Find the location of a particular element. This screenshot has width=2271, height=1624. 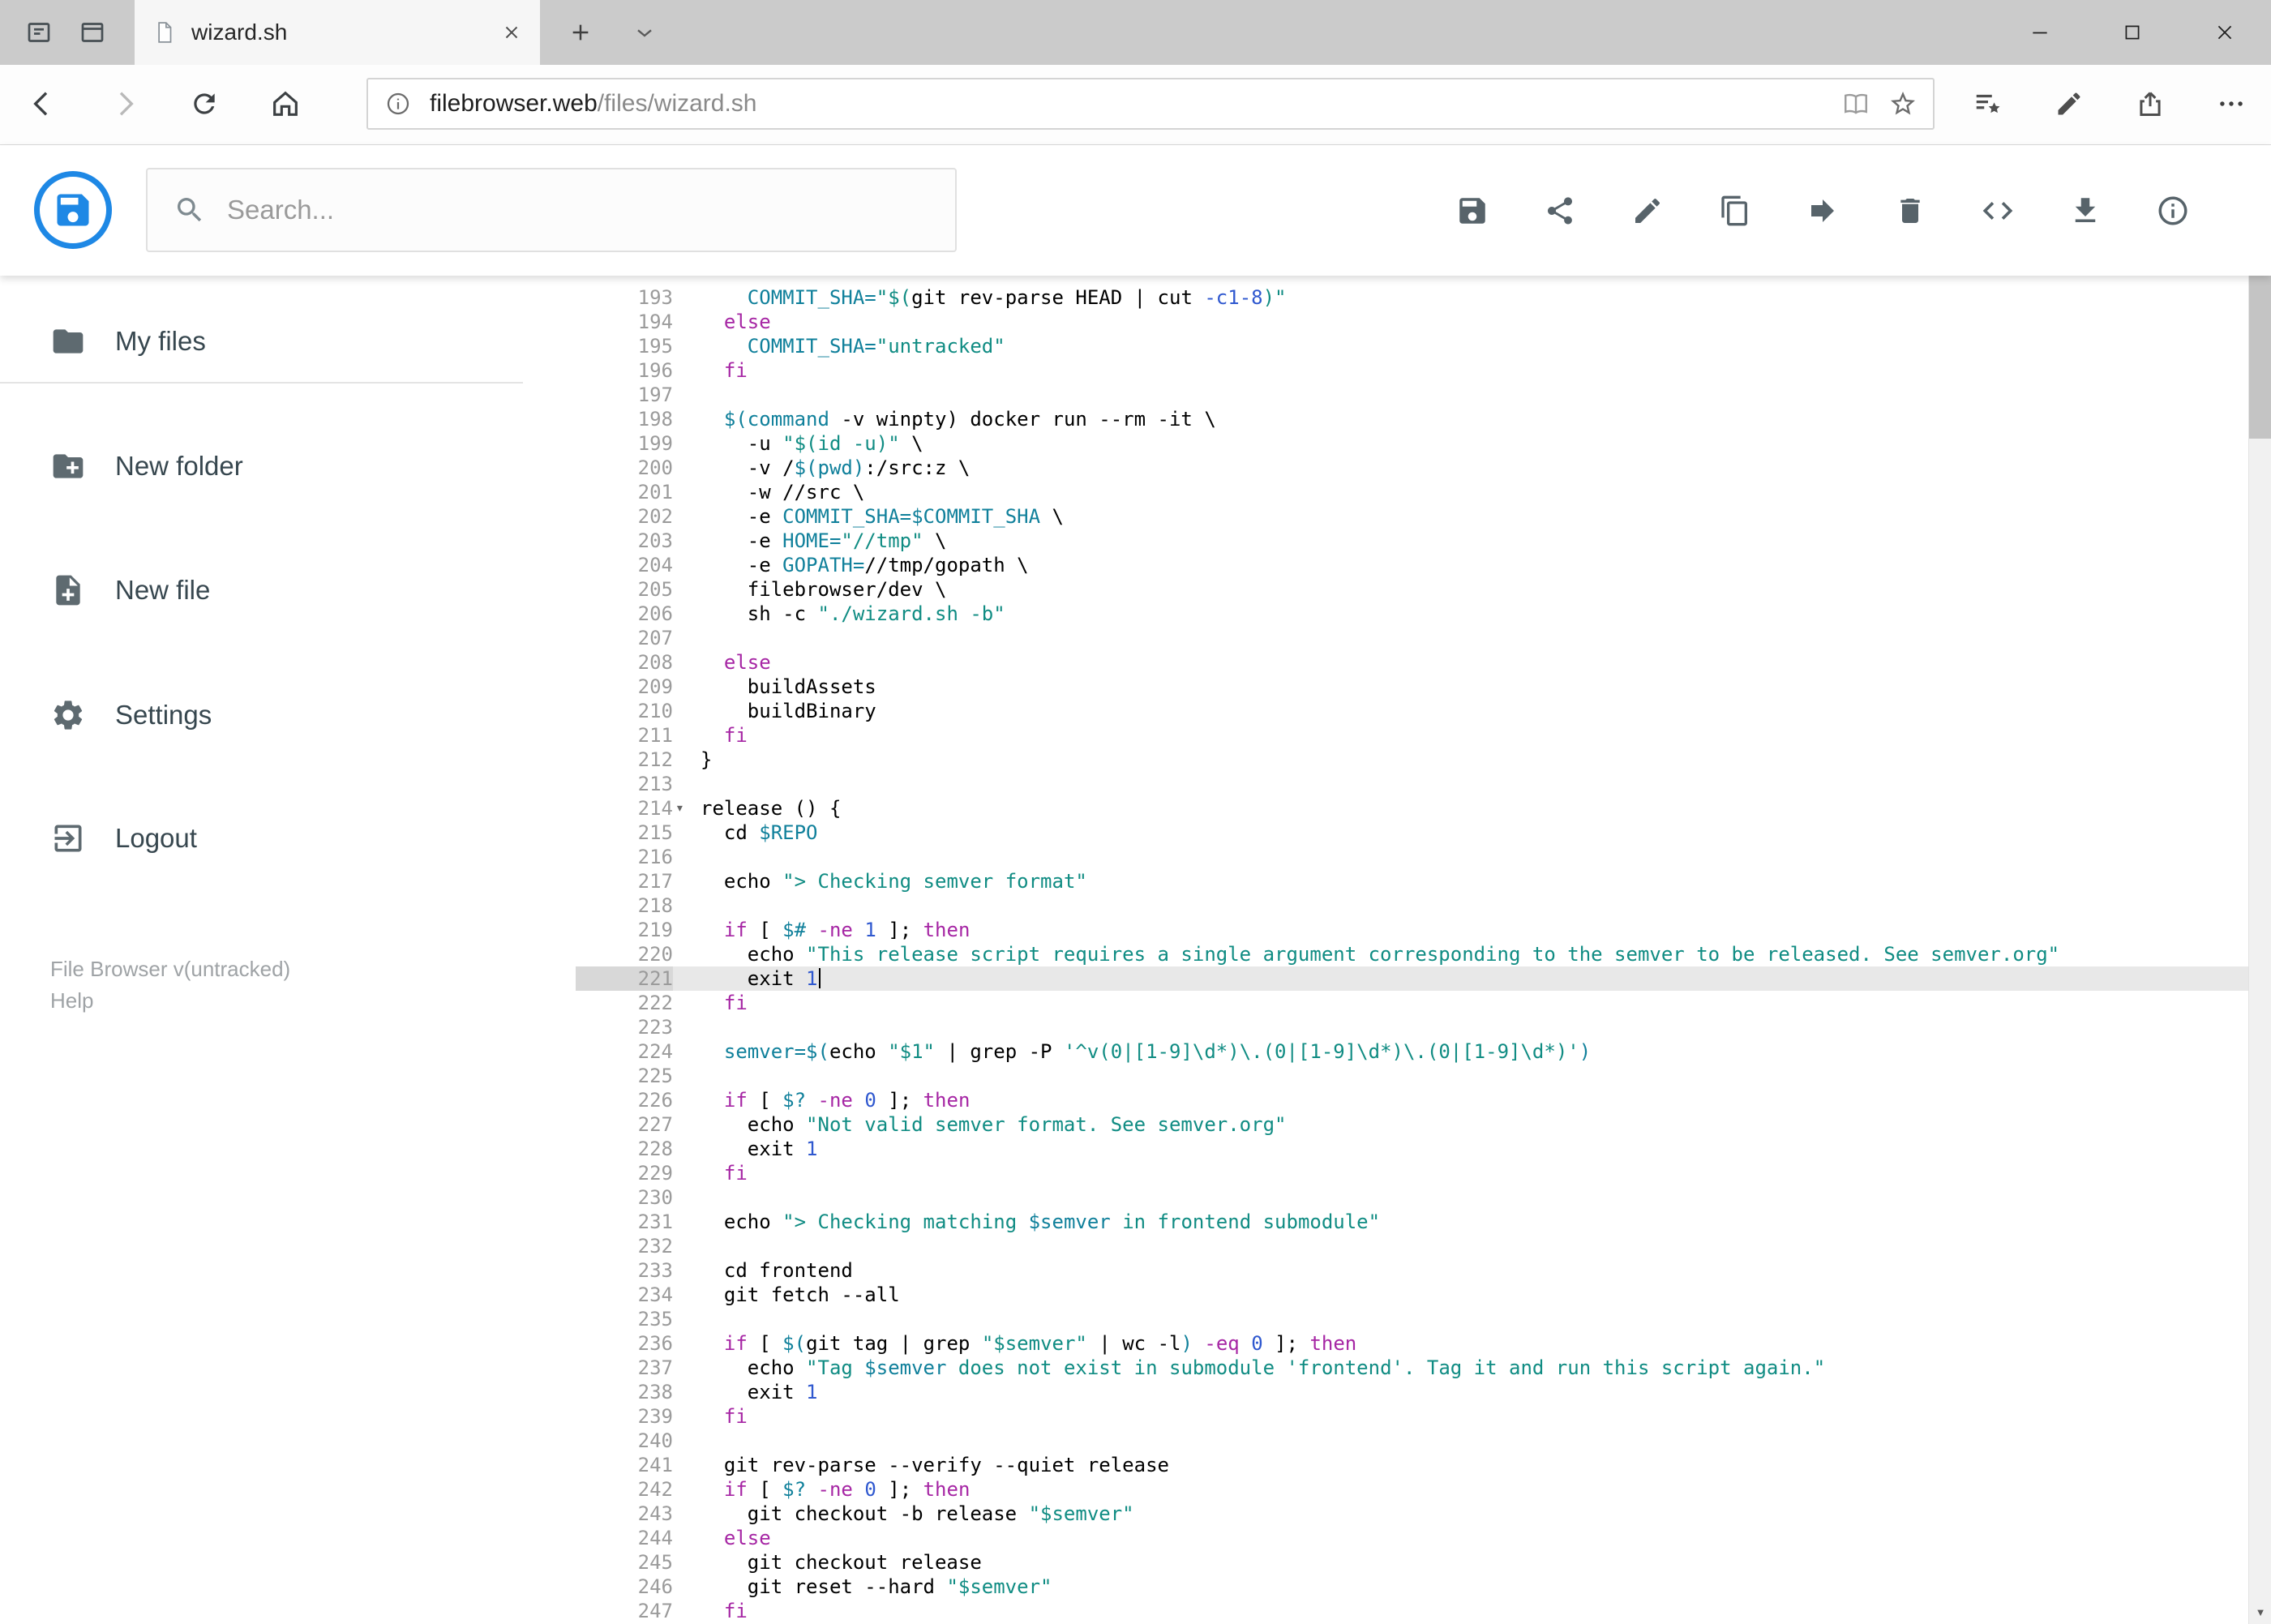

help-link: Help is located at coordinates (170, 1001).